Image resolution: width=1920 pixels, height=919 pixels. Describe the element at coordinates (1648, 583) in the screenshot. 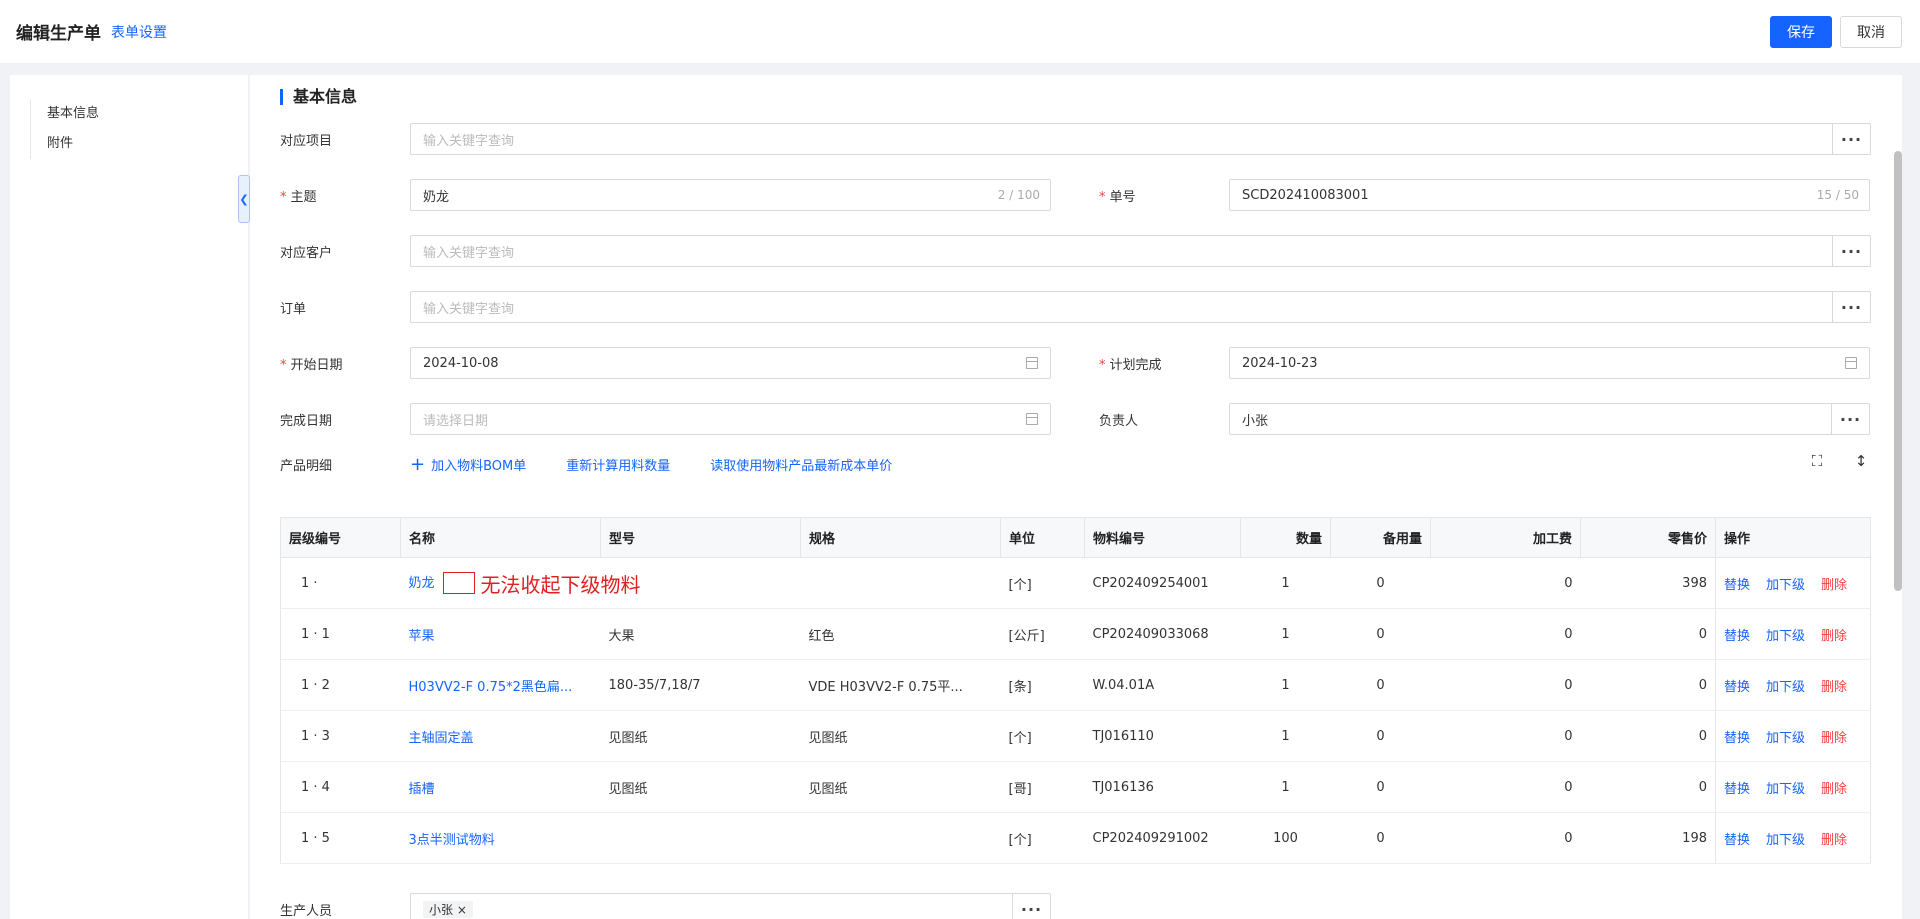

I see `table-cell: 398` at that location.